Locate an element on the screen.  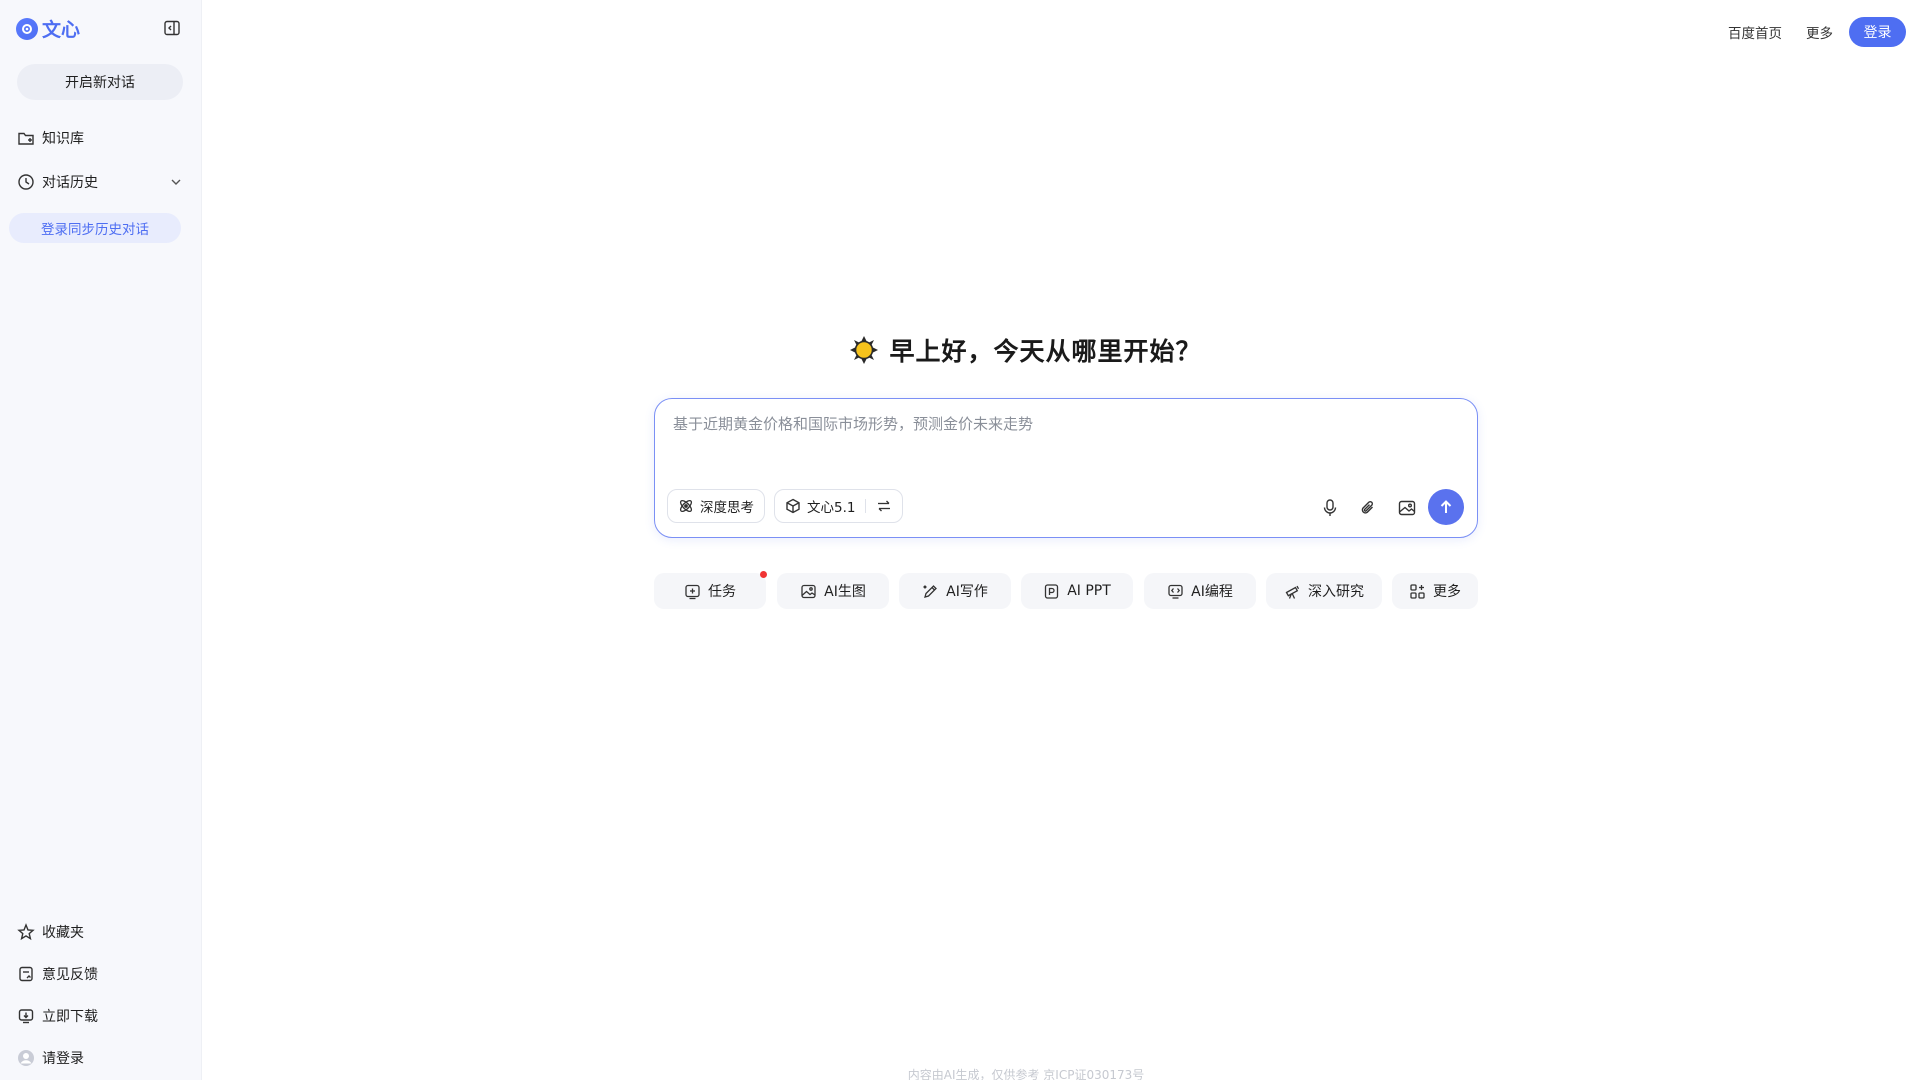
quick-action-ai-ppt: AI PPT is located at coordinates (1077, 591).